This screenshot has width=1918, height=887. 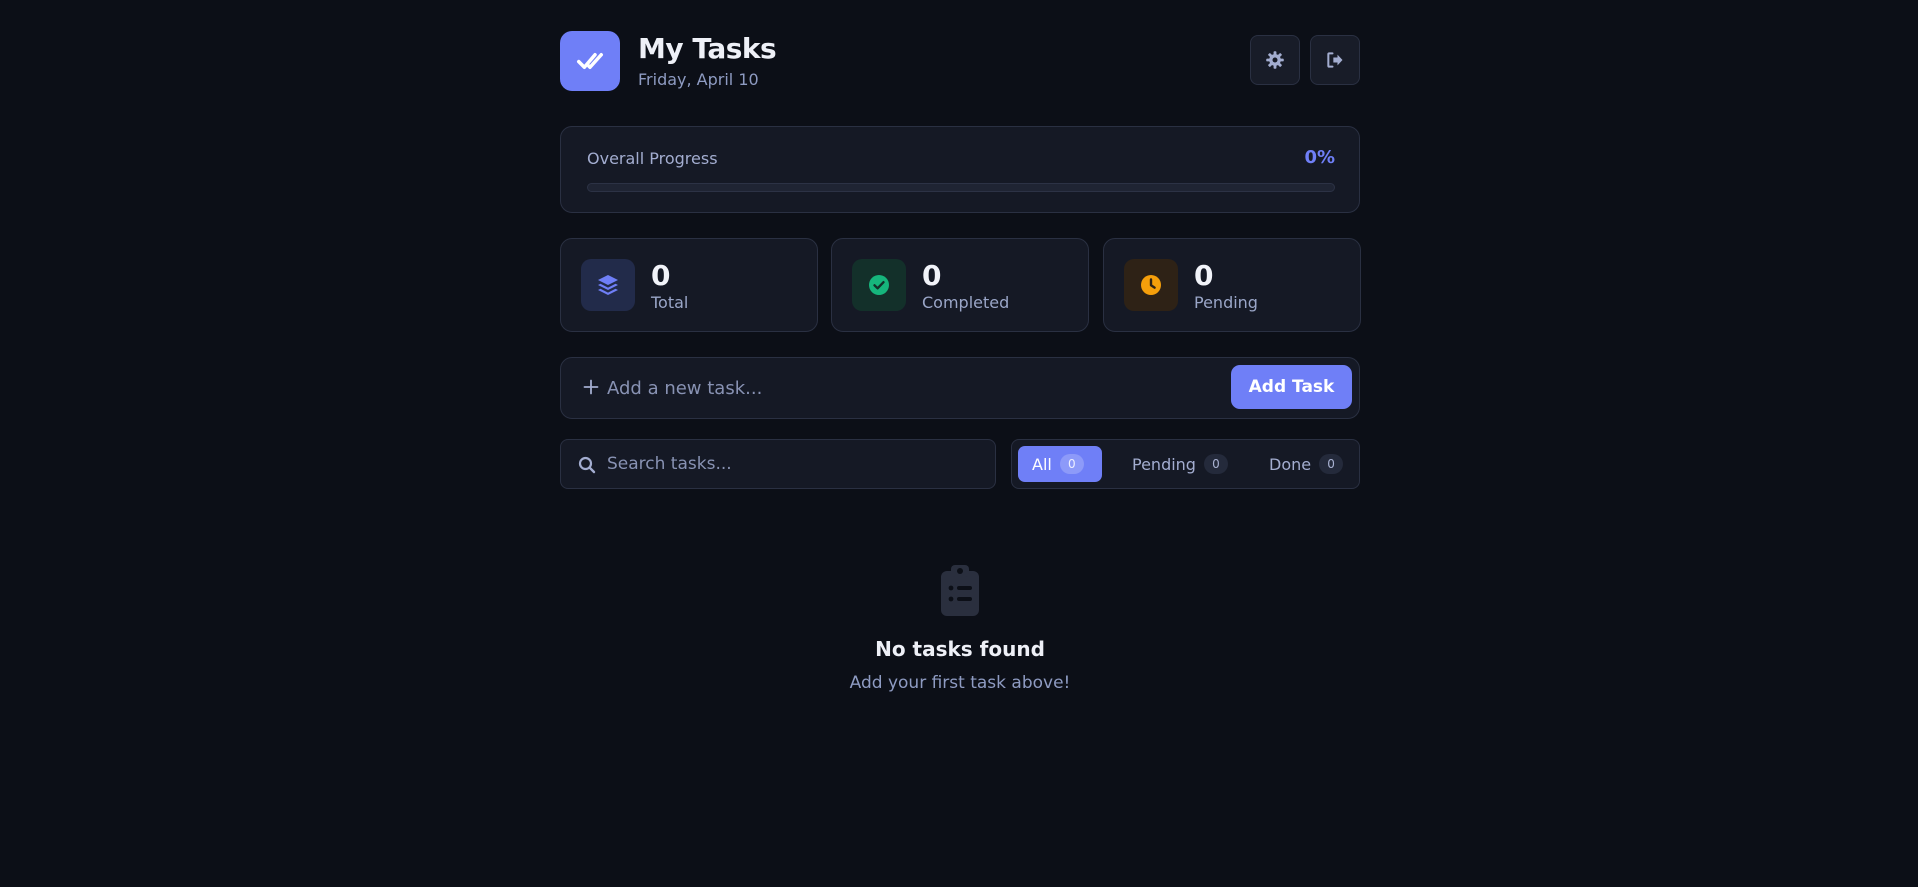 I want to click on filter-tab-pending: Pending 0, so click(x=1178, y=464).